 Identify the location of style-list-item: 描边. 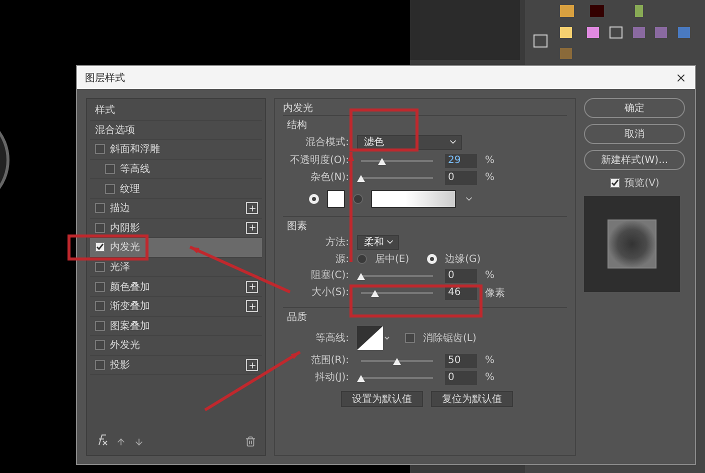
(176, 208).